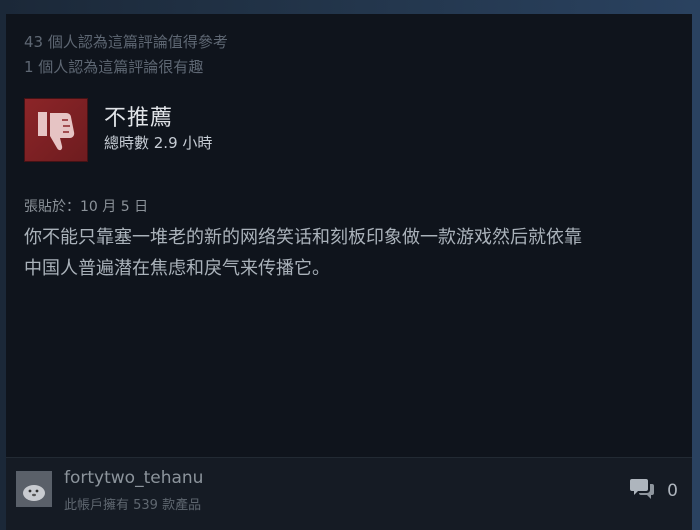  What do you see at coordinates (133, 478) in the screenshot?
I see `author-name: fortytwo_tehanu` at bounding box center [133, 478].